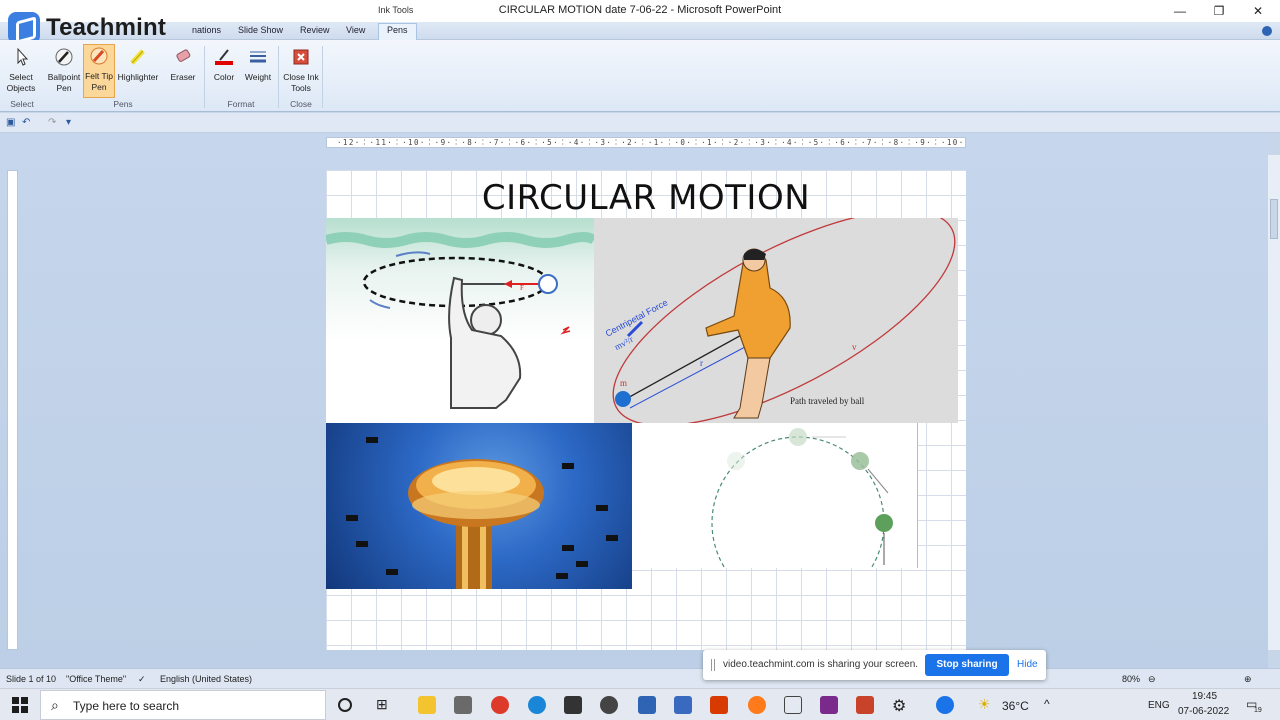 The height and width of the screenshot is (720, 1280). I want to click on close-ink-tools-button: Close Ink Tools, so click(301, 70).